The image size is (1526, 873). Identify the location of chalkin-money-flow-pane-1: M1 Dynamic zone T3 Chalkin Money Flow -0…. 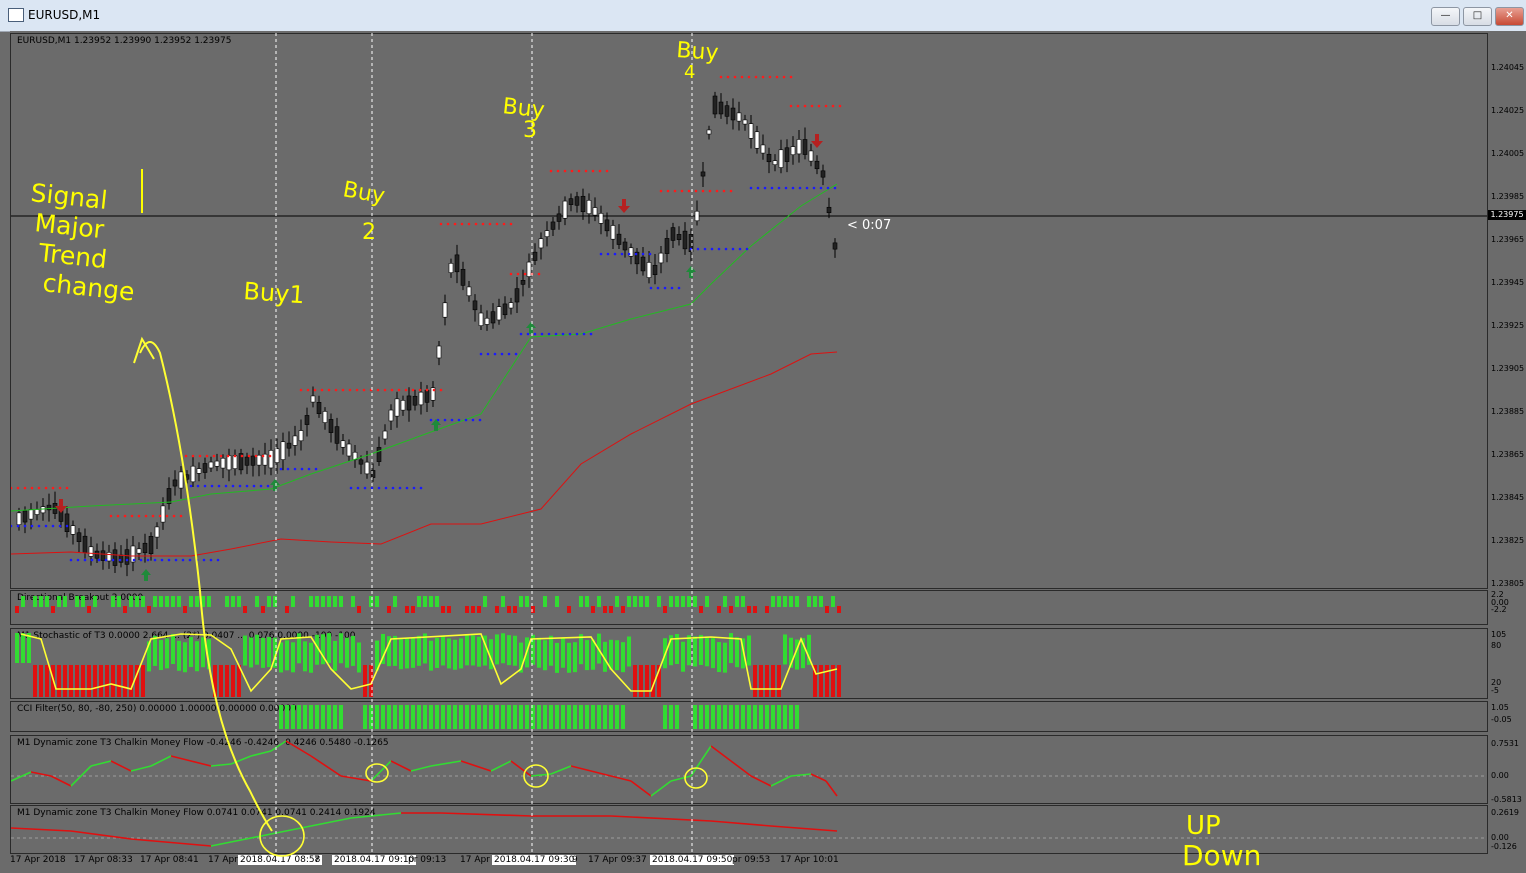
(749, 769).